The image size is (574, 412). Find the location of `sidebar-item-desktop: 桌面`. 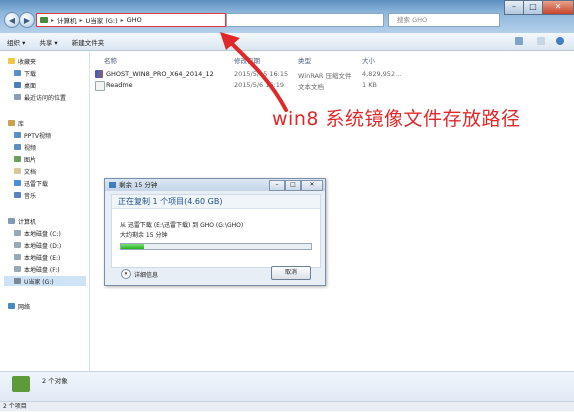

sidebar-item-desktop: 桌面 is located at coordinates (25, 85).